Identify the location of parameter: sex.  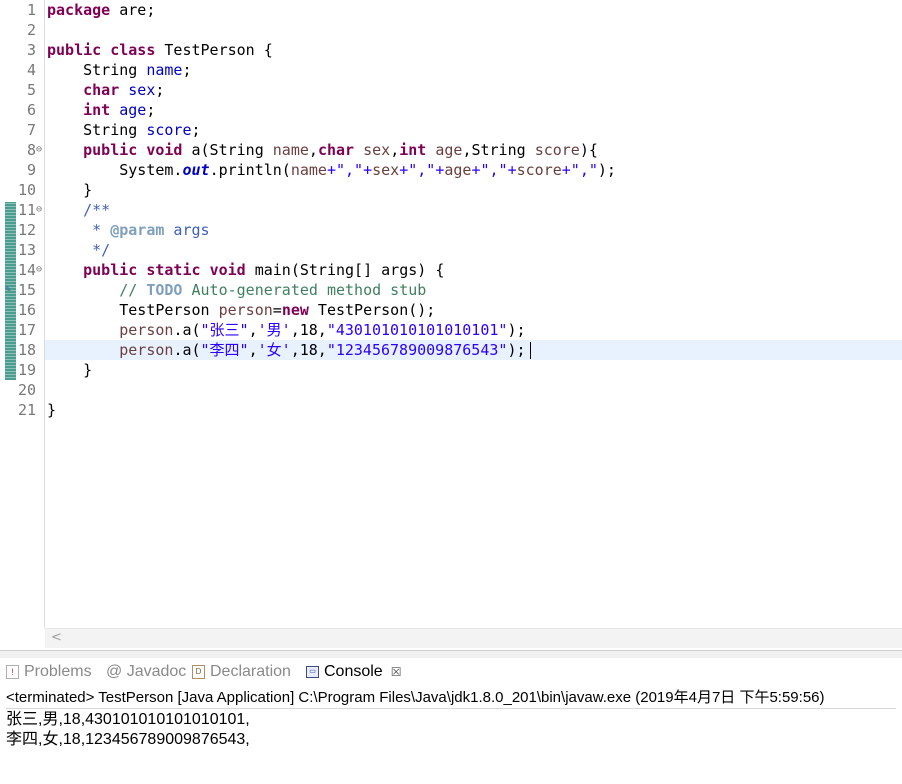
(386, 170).